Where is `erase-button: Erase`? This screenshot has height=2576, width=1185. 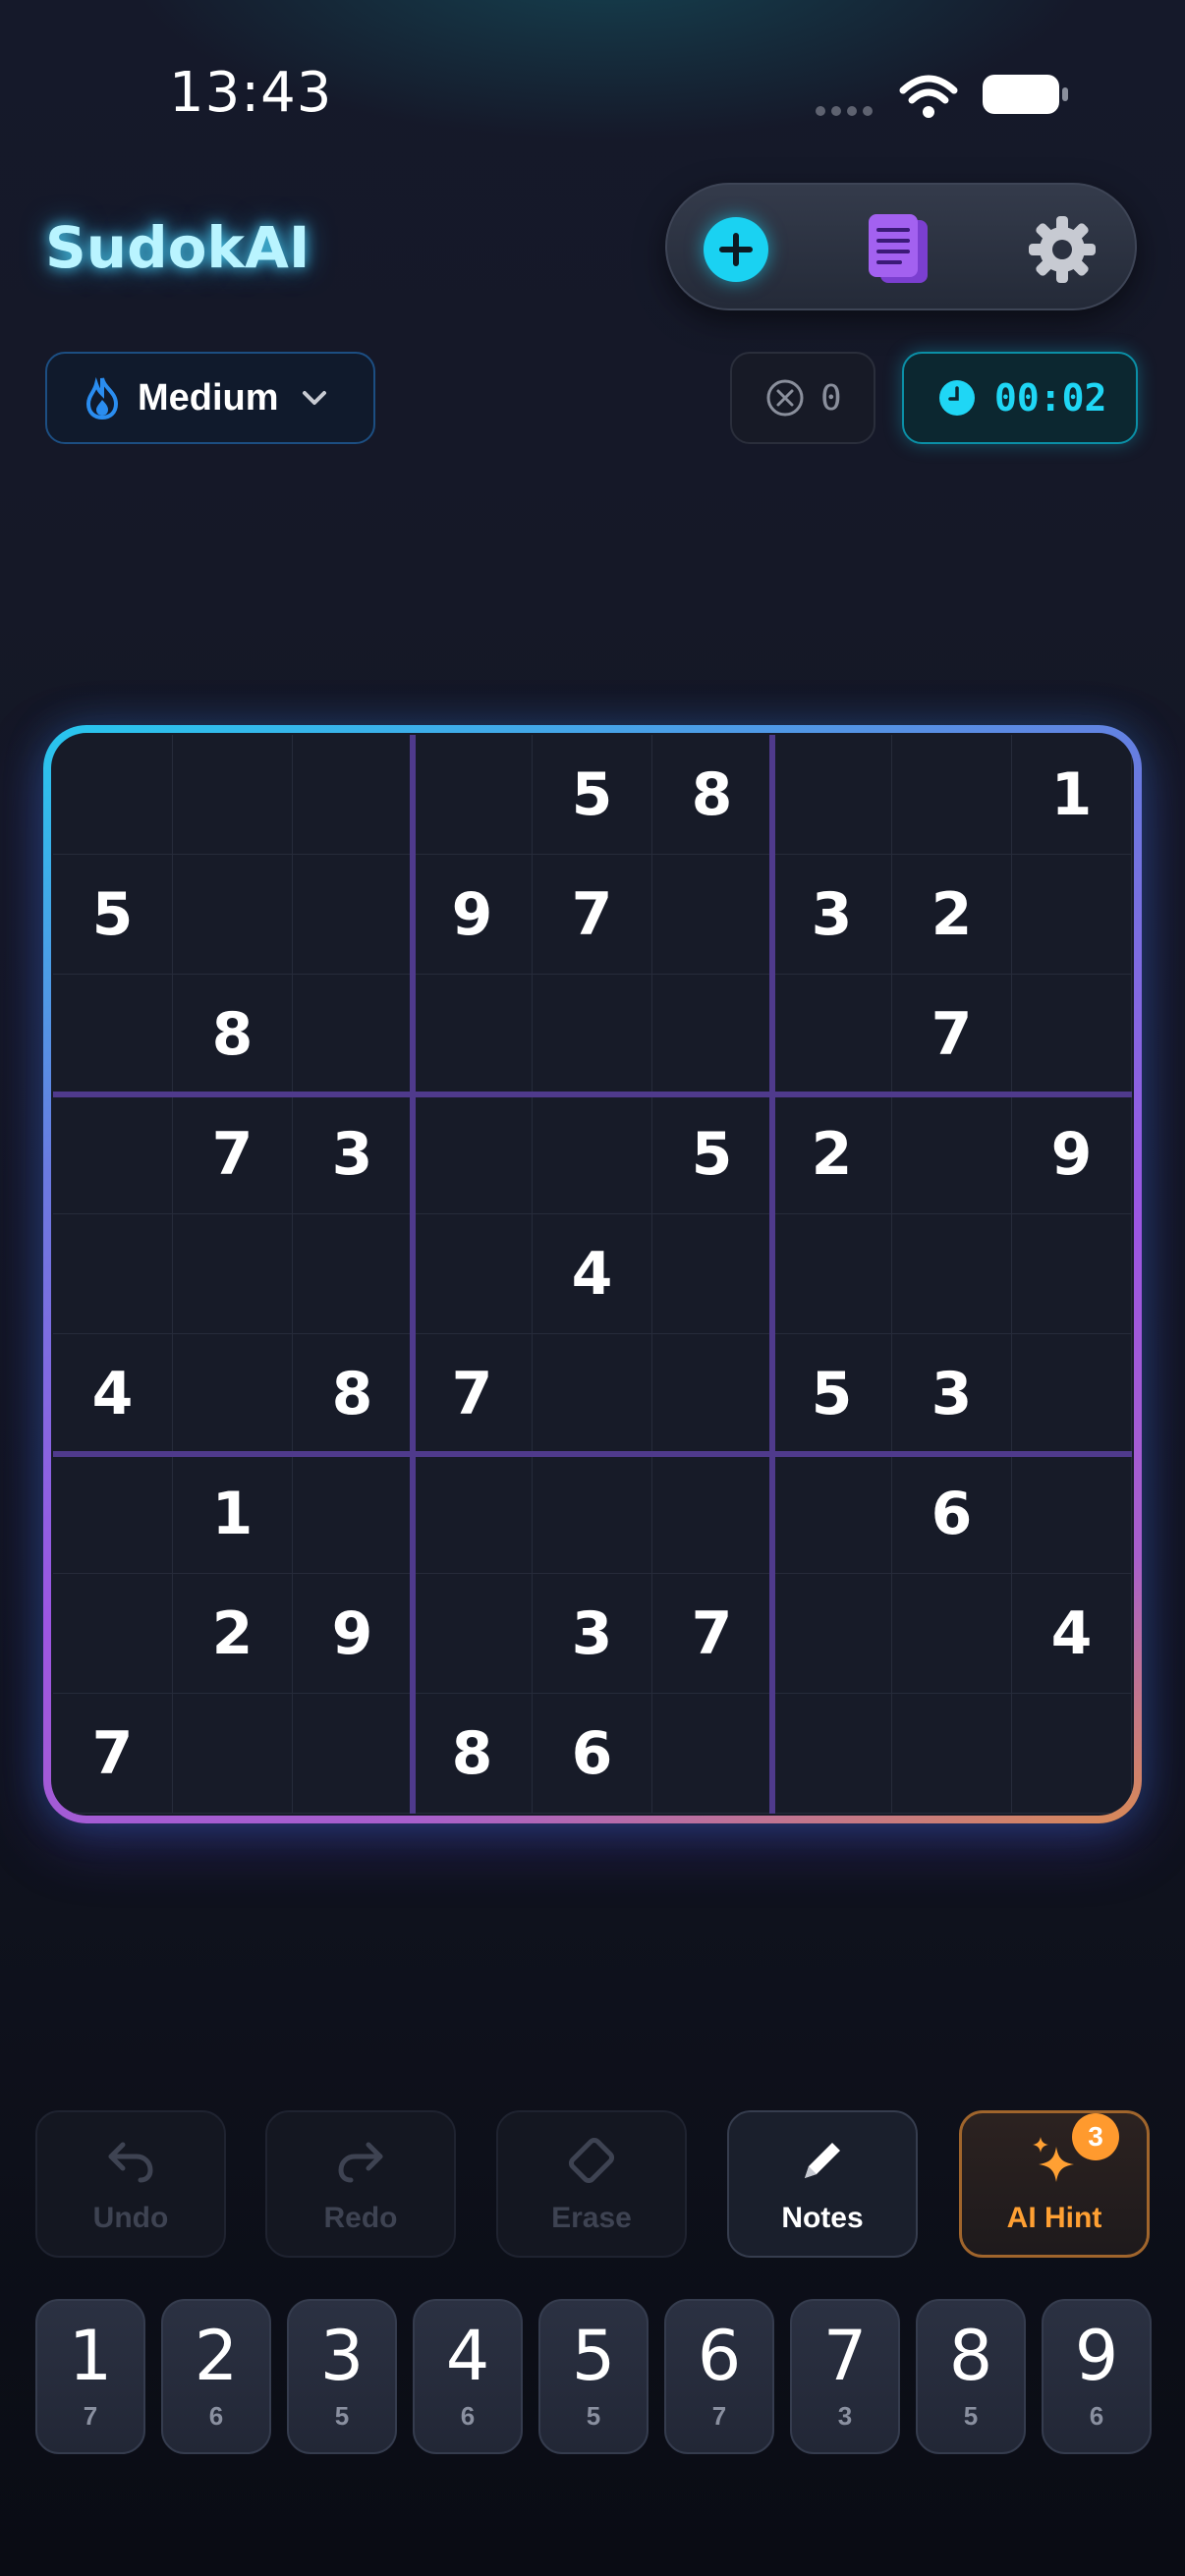
erase-button: Erase is located at coordinates (592, 2184).